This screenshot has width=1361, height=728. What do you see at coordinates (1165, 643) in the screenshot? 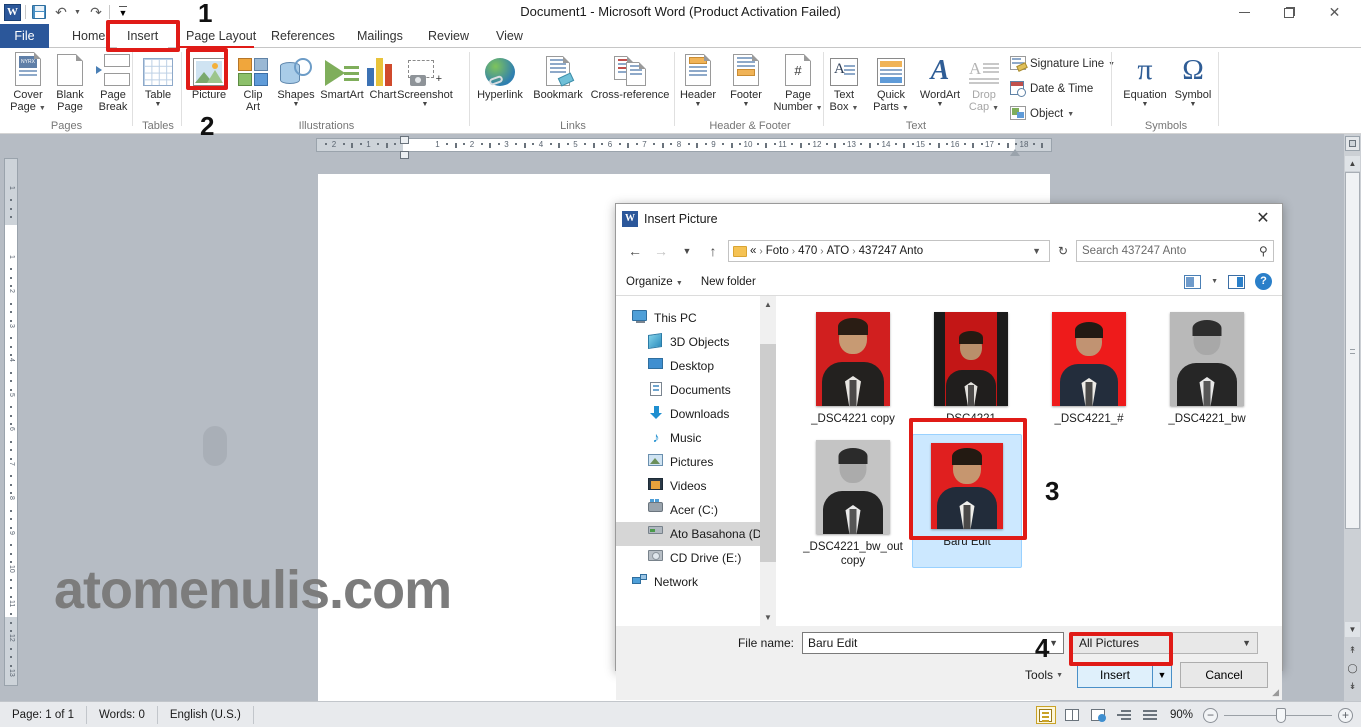
I see `file-type-filter: All Pictures ▼` at bounding box center [1165, 643].